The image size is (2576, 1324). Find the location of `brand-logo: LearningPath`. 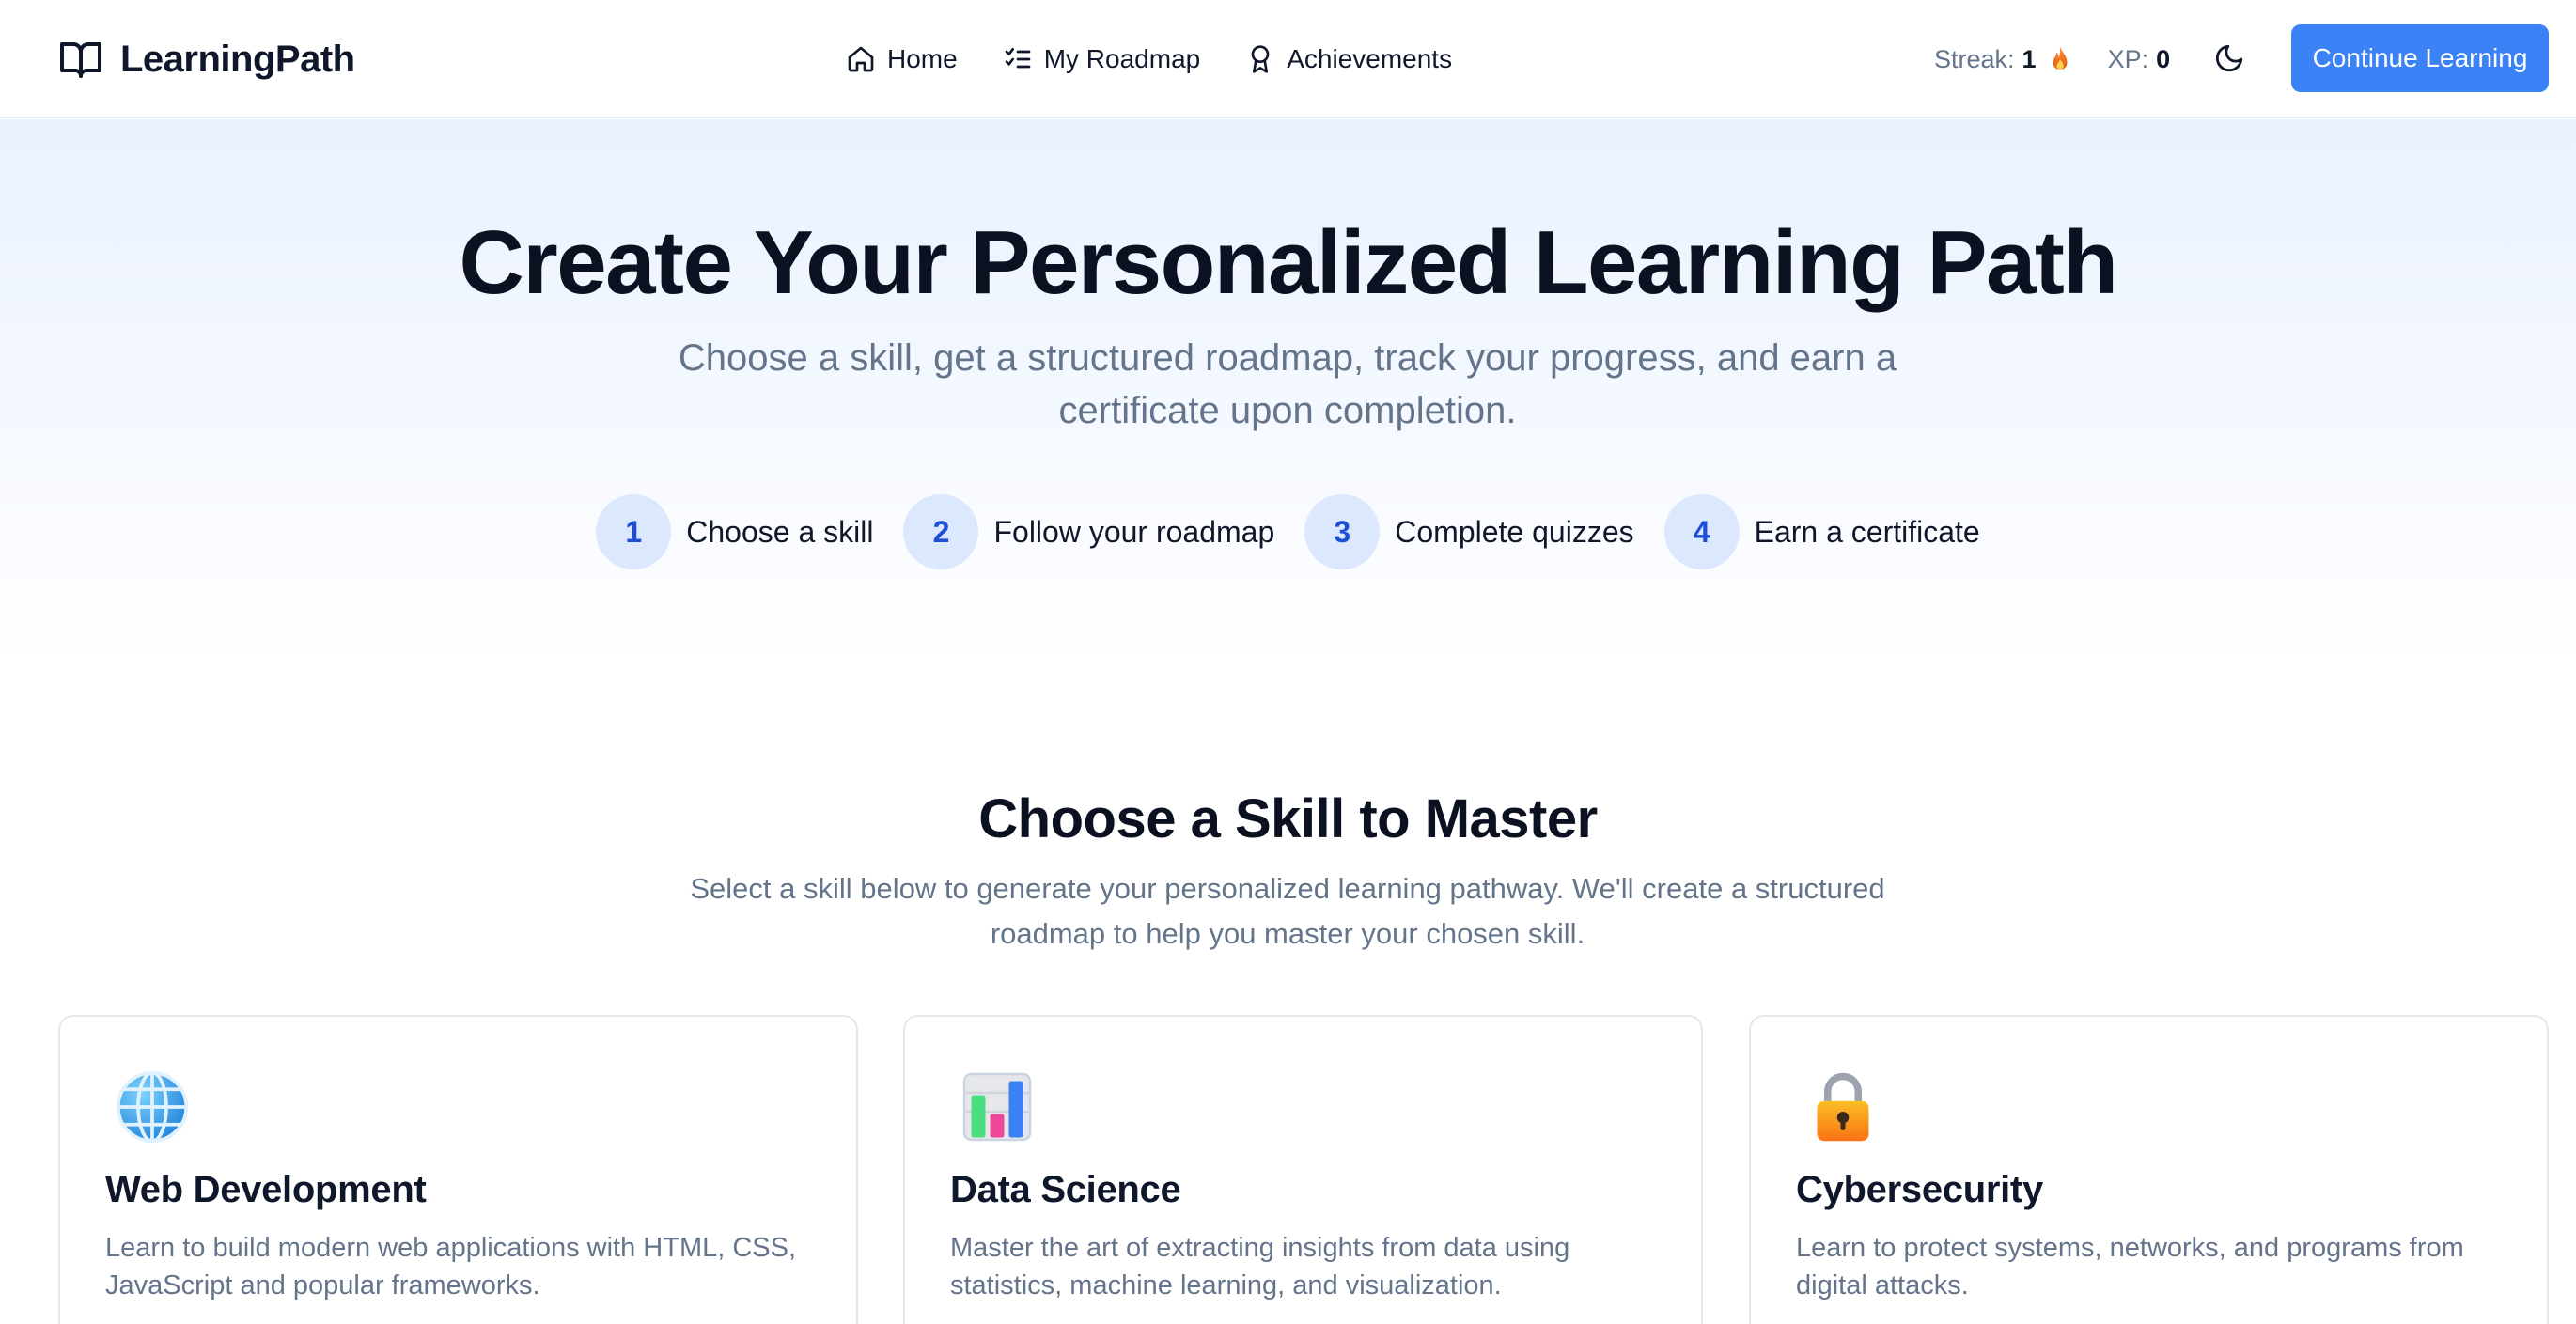

brand-logo: LearningPath is located at coordinates (206, 60).